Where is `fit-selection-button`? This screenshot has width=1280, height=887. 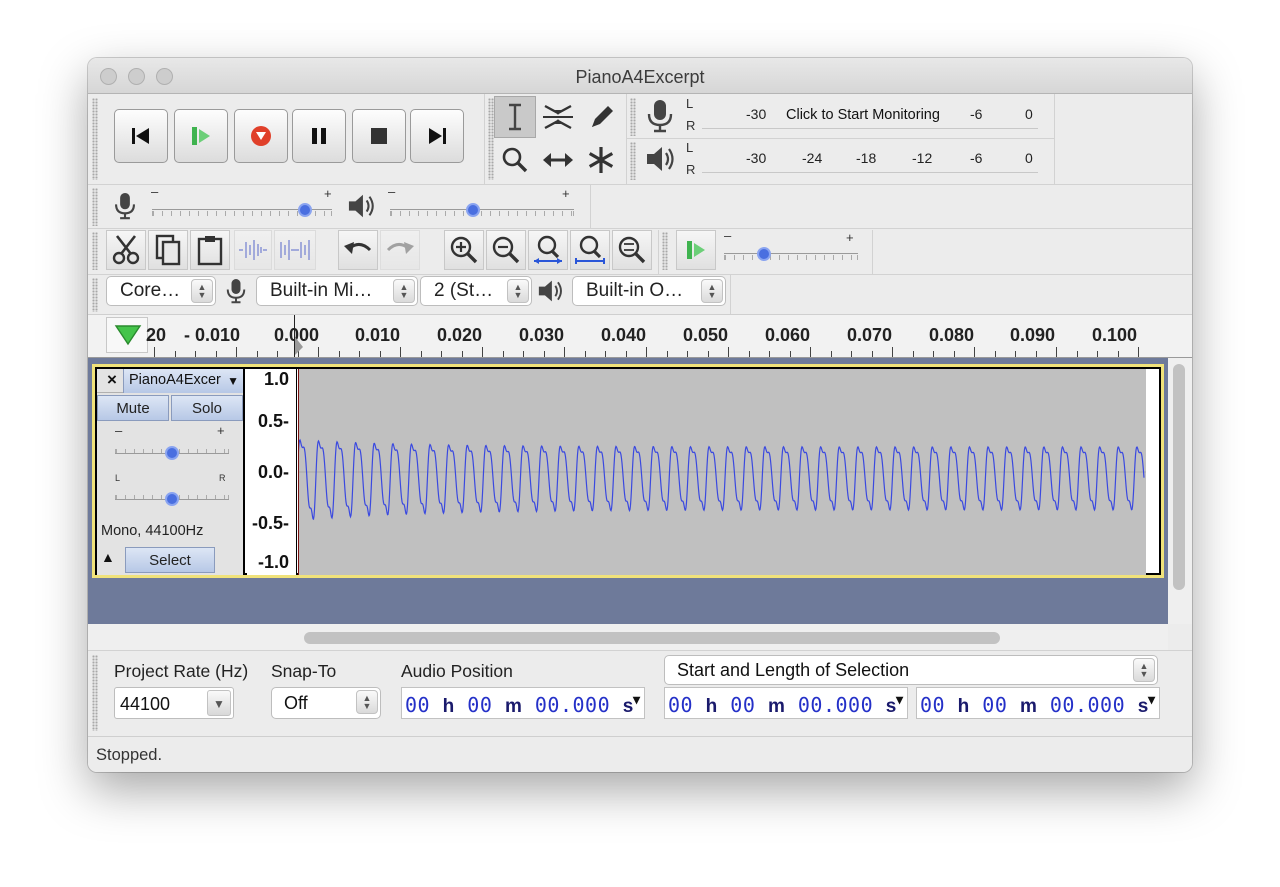 fit-selection-button is located at coordinates (548, 250).